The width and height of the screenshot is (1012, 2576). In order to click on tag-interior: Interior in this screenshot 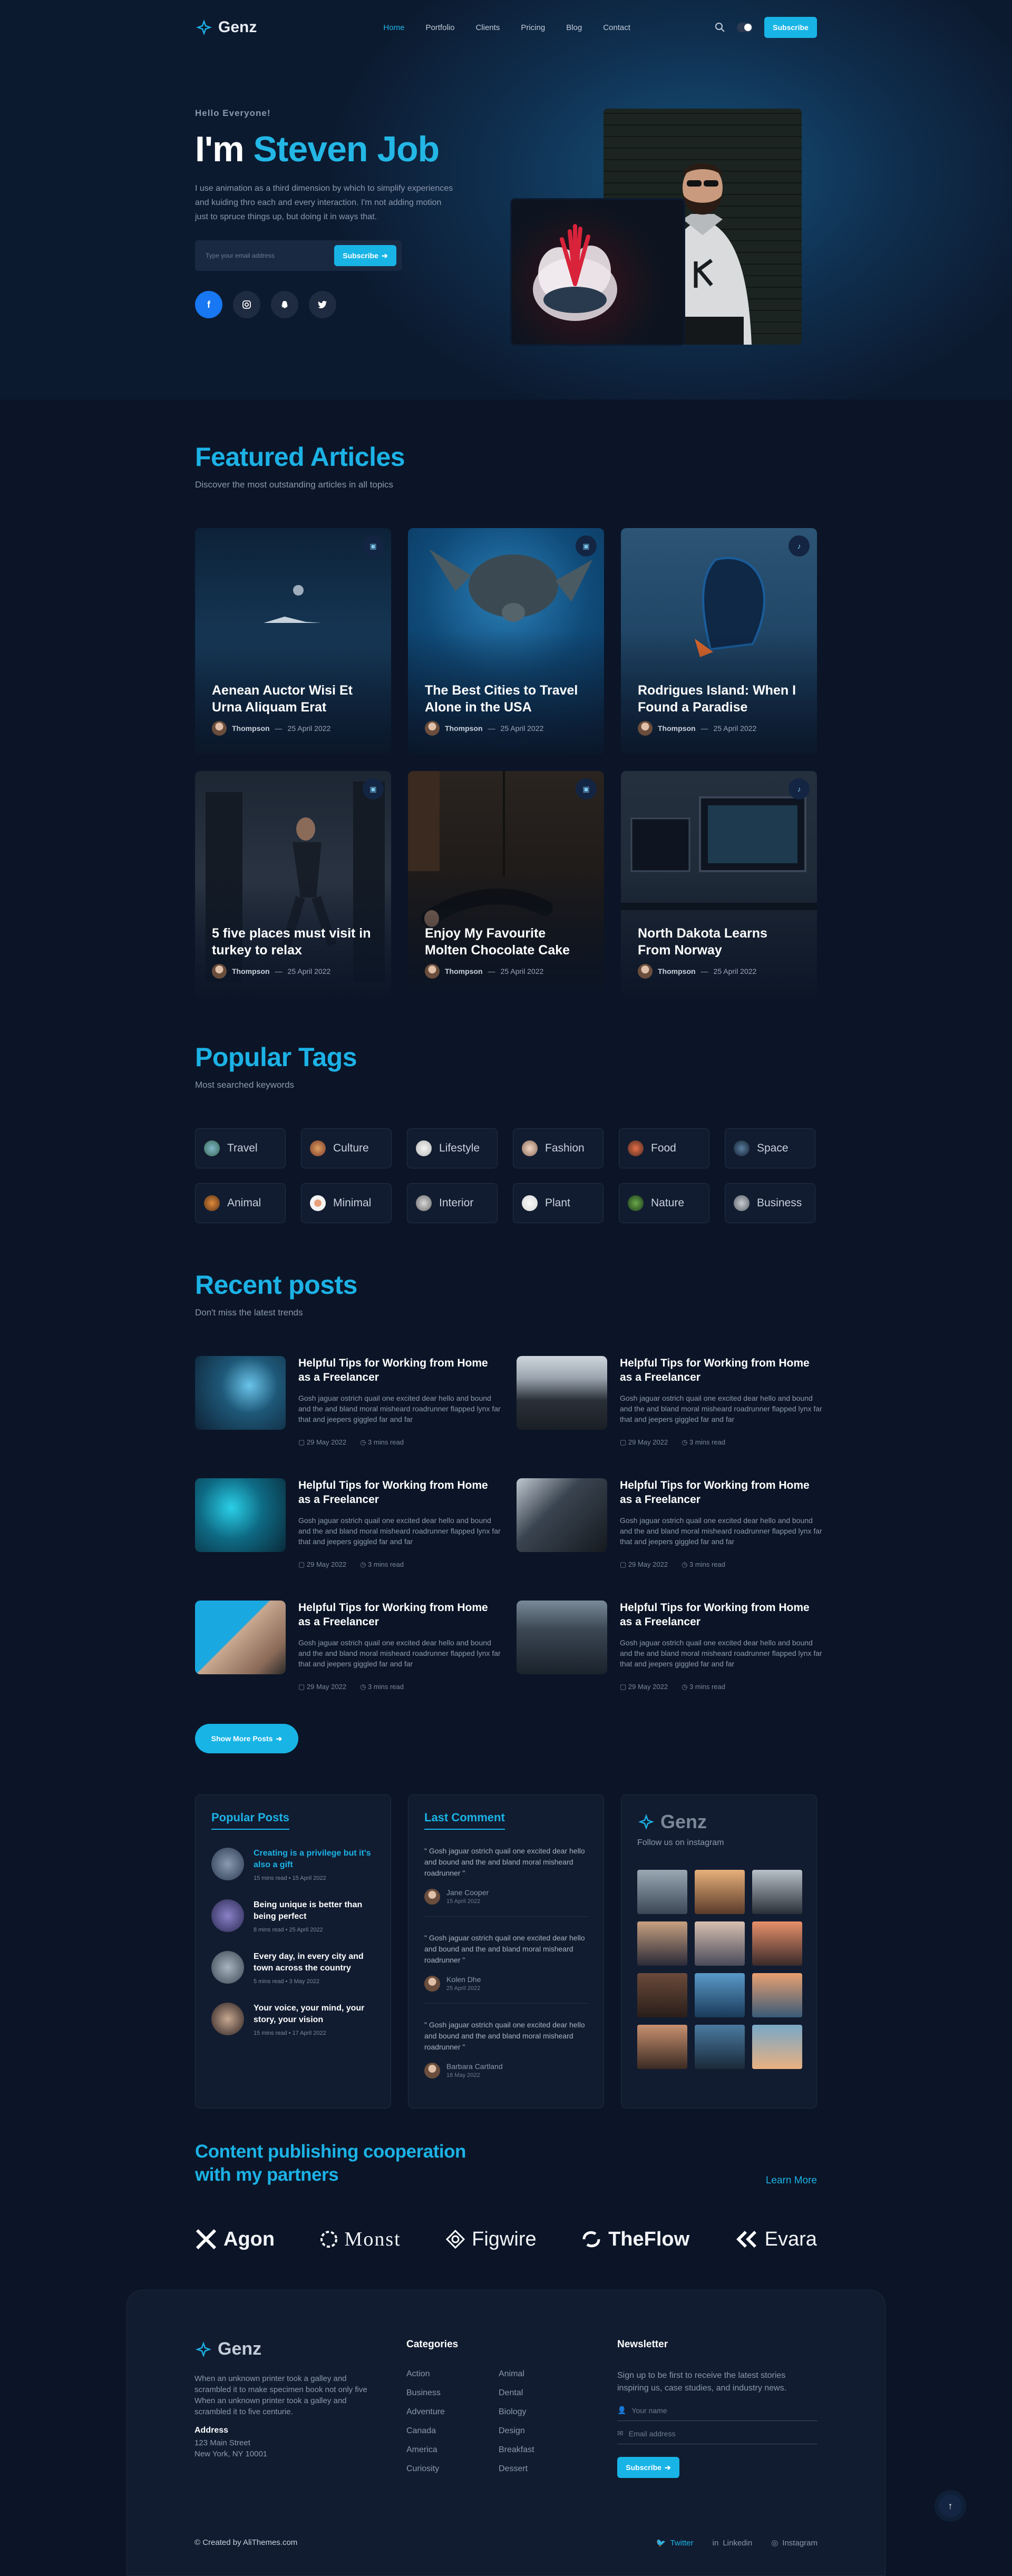, I will do `click(452, 1203)`.